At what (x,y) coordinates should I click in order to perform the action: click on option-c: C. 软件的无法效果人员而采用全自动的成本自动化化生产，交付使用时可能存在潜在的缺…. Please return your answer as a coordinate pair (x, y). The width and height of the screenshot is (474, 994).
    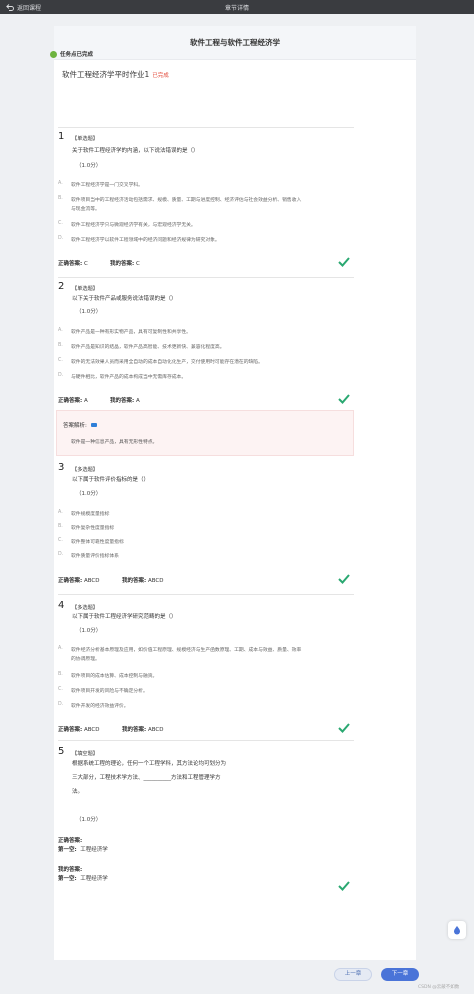
    Looking at the image, I should click on (180, 362).